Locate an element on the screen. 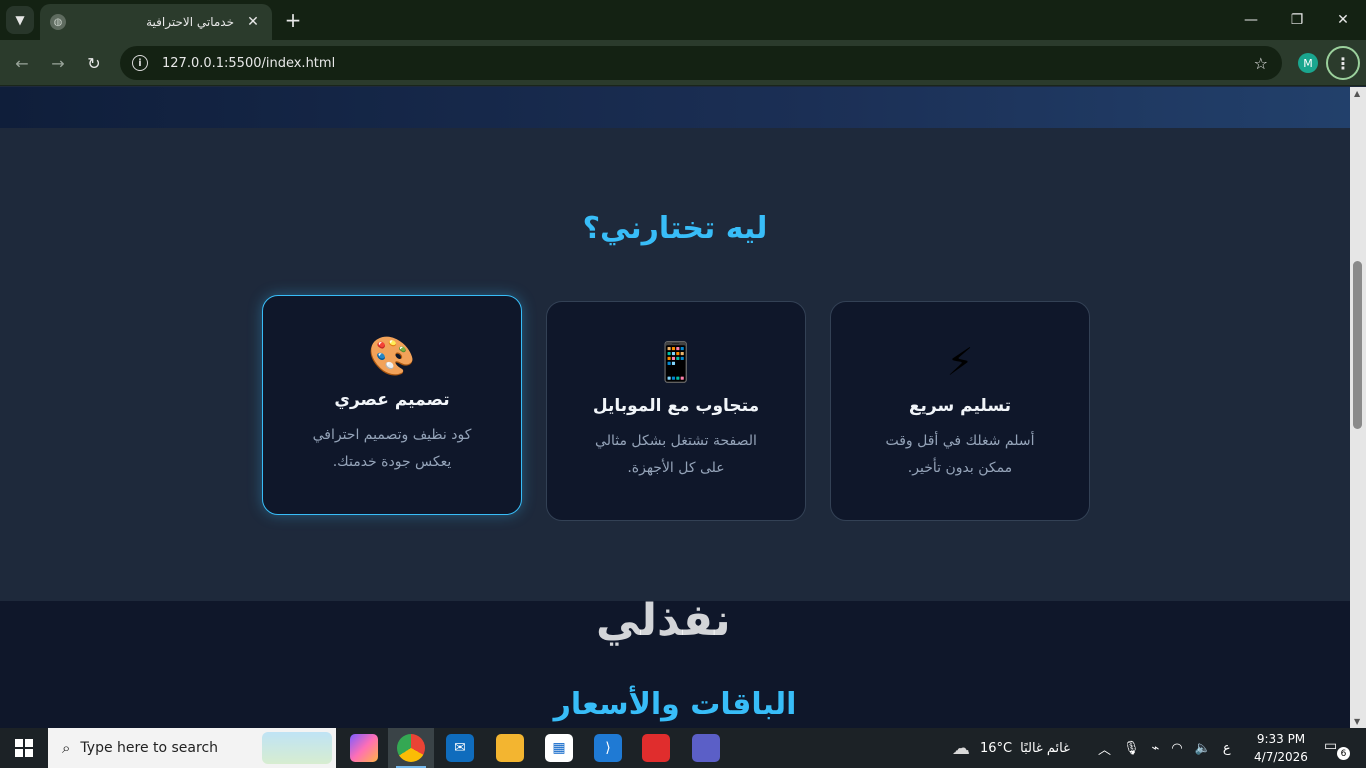  feature-card-title: تصميم عصري is located at coordinates (392, 400).